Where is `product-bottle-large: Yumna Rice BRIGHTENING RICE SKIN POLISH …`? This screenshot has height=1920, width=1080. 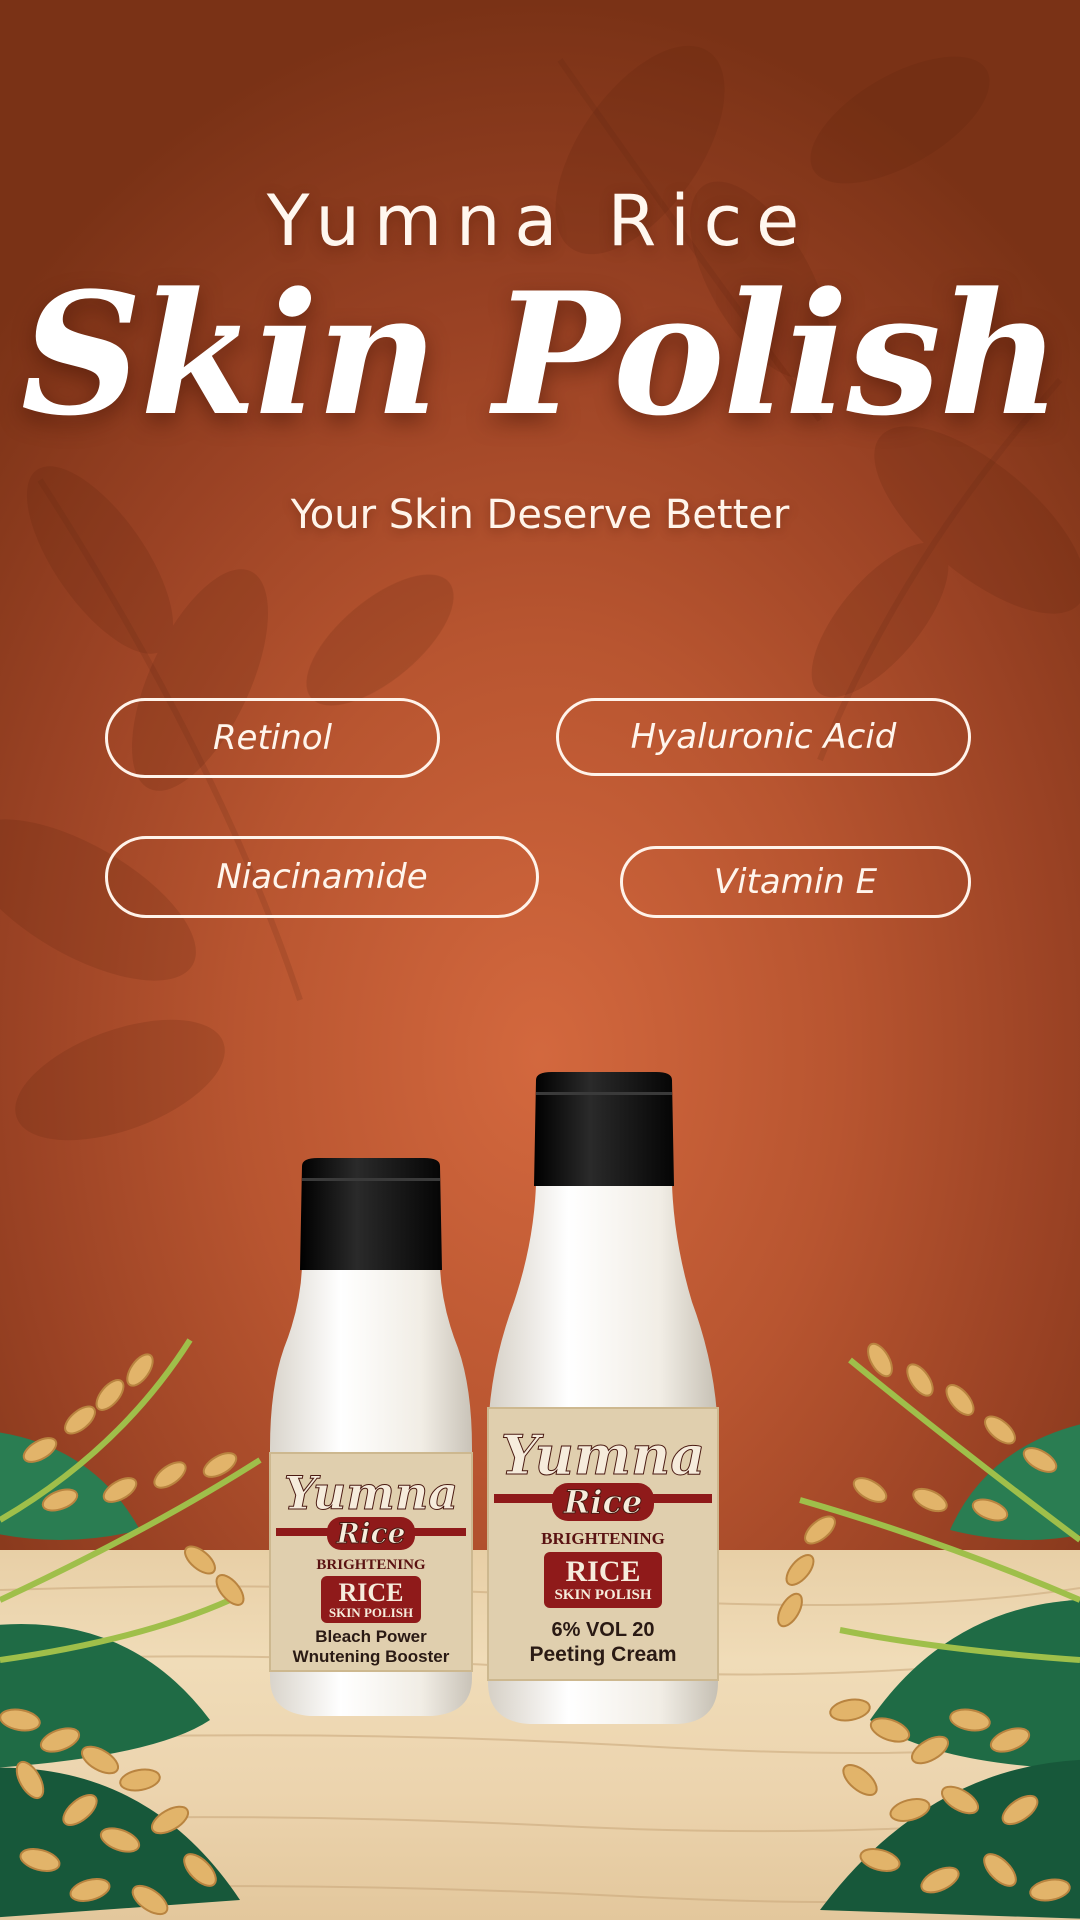 product-bottle-large: Yumna Rice BRIGHTENING RICE SKIN POLISH … is located at coordinates (603, 1399).